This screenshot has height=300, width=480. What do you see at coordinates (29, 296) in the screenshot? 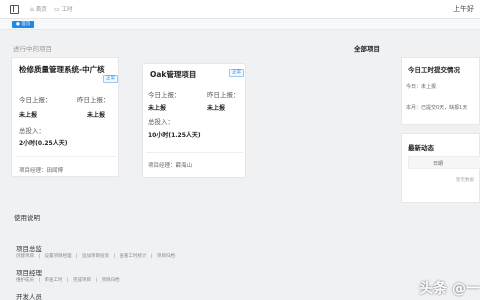
I see `role-title: 开发人员` at bounding box center [29, 296].